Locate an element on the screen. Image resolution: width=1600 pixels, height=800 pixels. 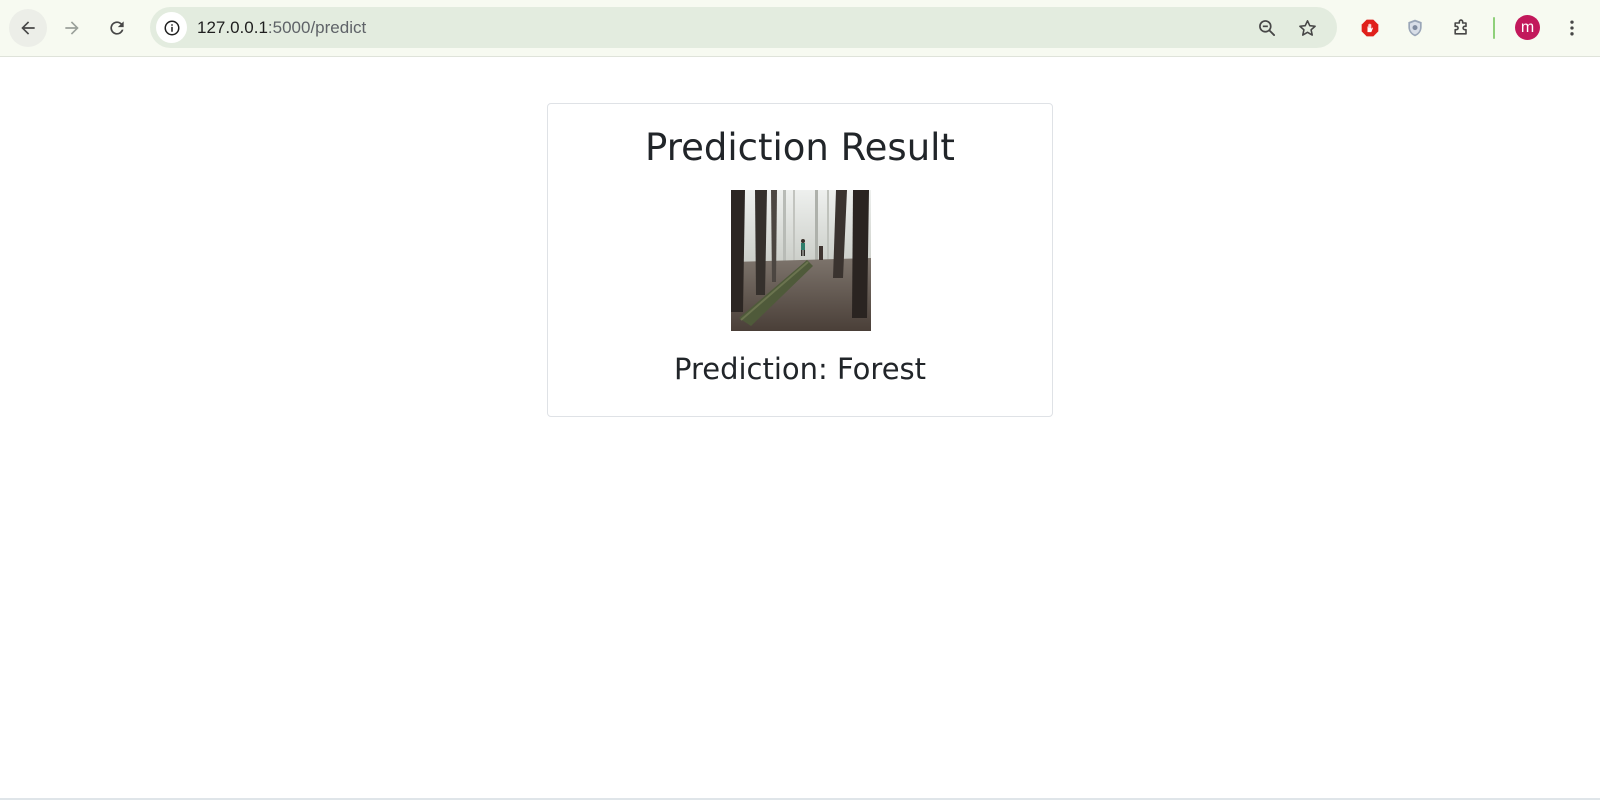
zoom-button is located at coordinates (1267, 28).